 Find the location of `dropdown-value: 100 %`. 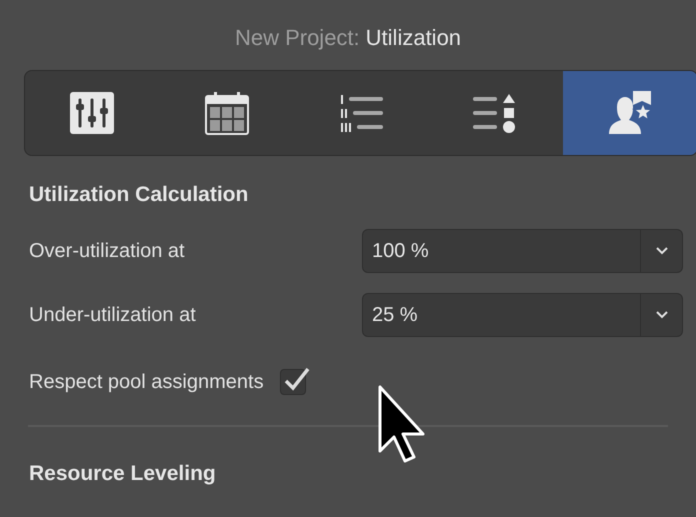

dropdown-value: 100 % is located at coordinates (400, 251).